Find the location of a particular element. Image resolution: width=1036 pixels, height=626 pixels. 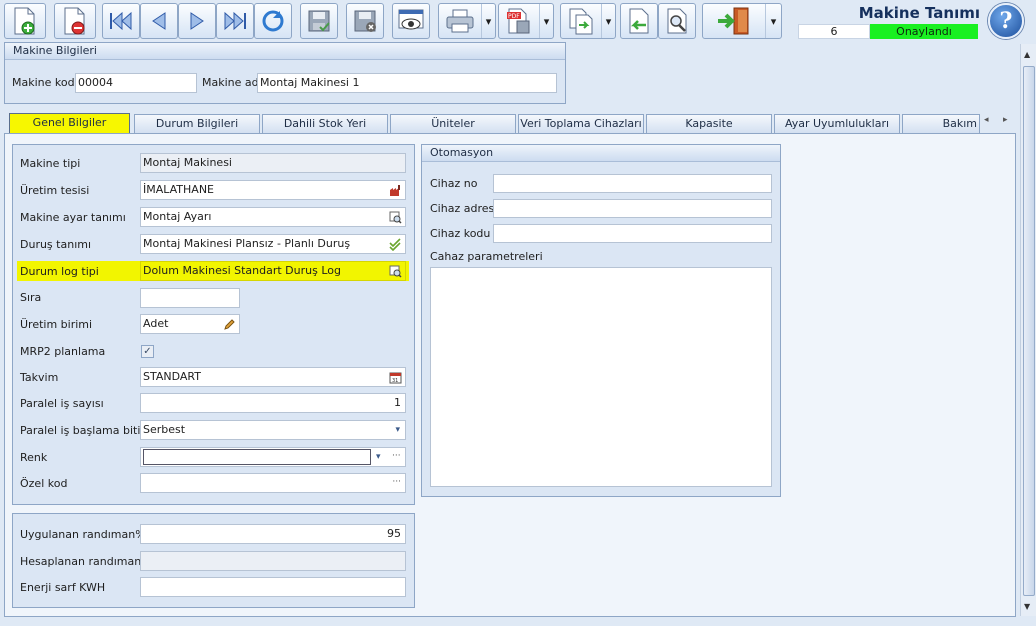

color-swatch is located at coordinates (257, 457).